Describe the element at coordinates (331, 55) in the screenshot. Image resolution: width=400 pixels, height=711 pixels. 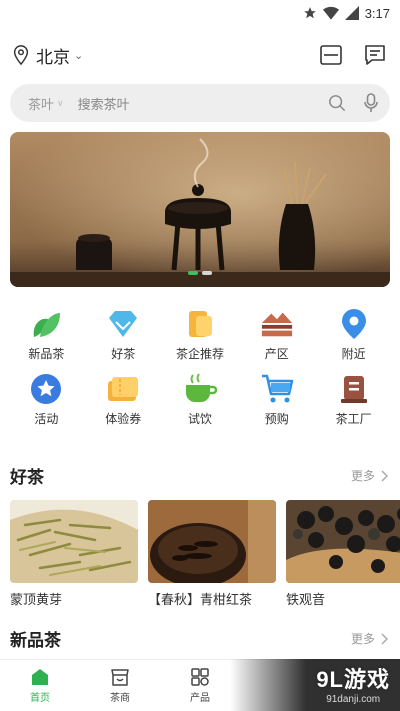
I see `scan-icon` at that location.